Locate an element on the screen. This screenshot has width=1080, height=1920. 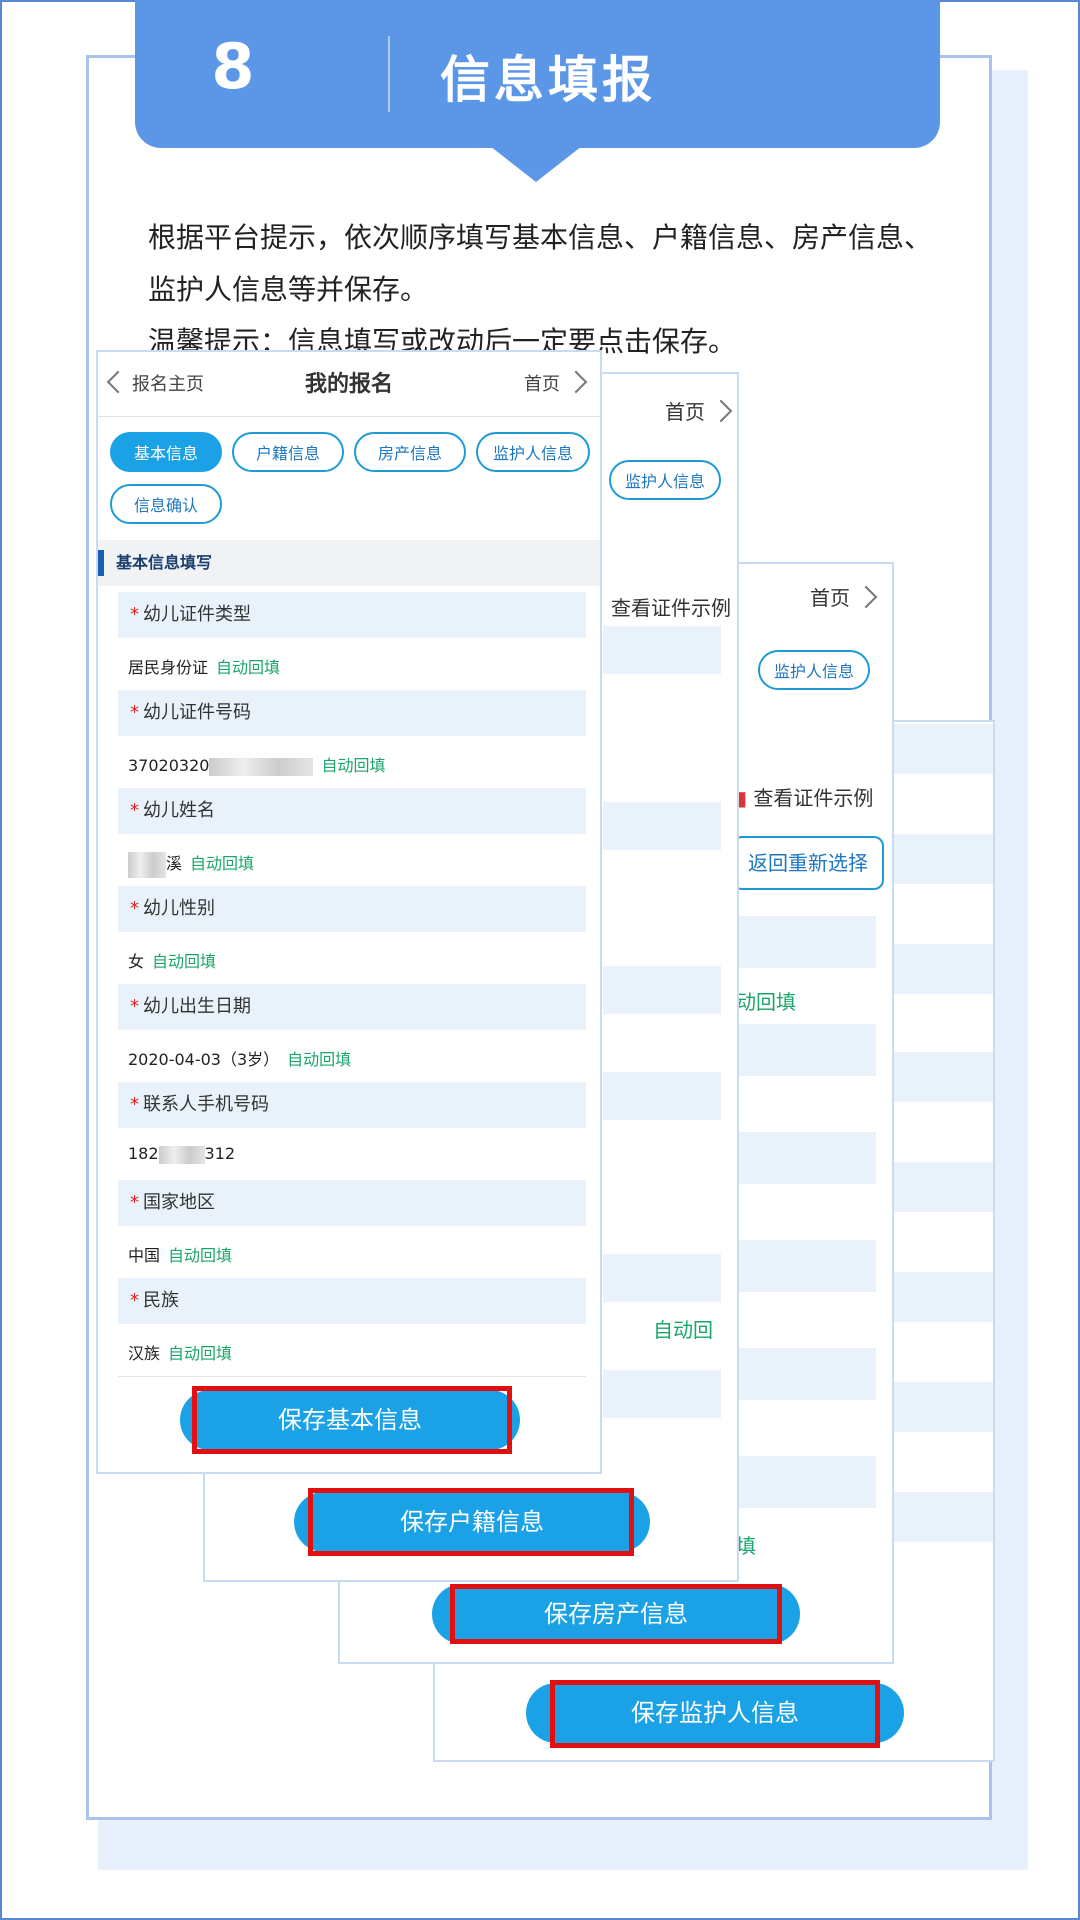
auto-fill-tag: 动回填 is located at coordinates (766, 1002).